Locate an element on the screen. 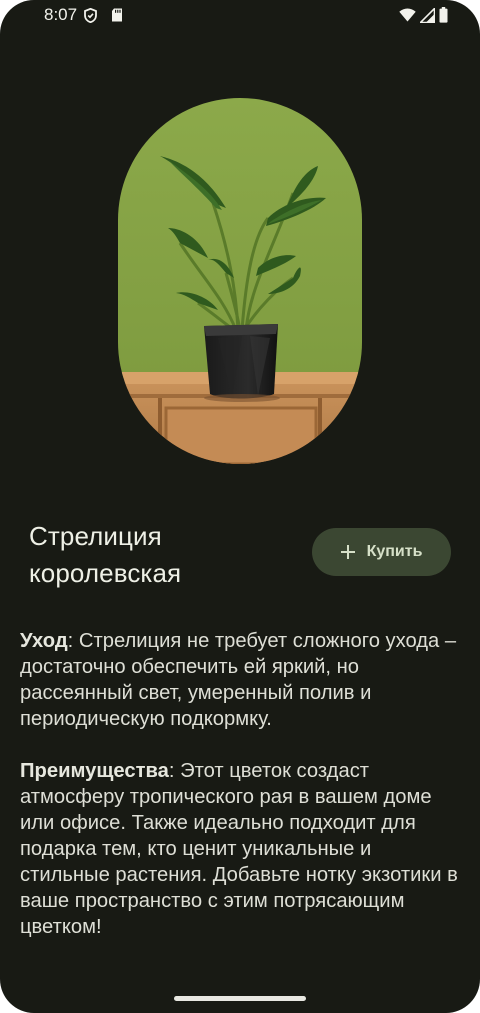 The width and height of the screenshot is (480, 1013). status-bar: 8:07 is located at coordinates (240, 16).